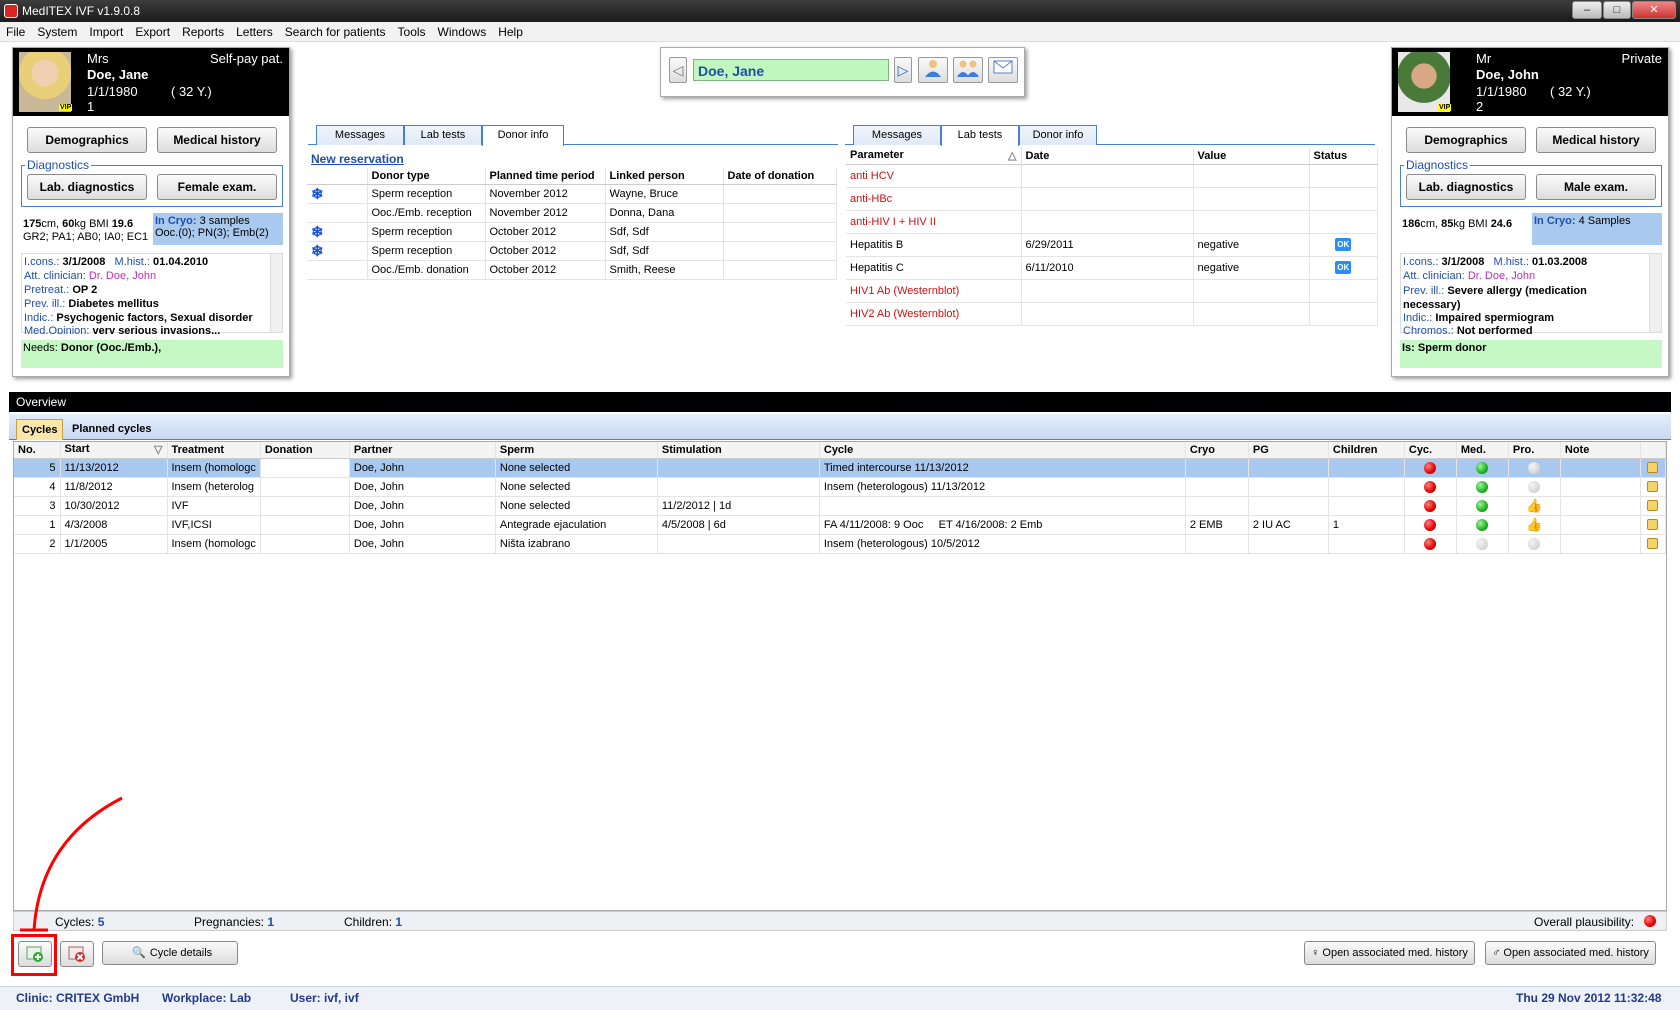 This screenshot has height=1010, width=1680. What do you see at coordinates (462, 31) in the screenshot?
I see `menu-windows: Windows` at bounding box center [462, 31].